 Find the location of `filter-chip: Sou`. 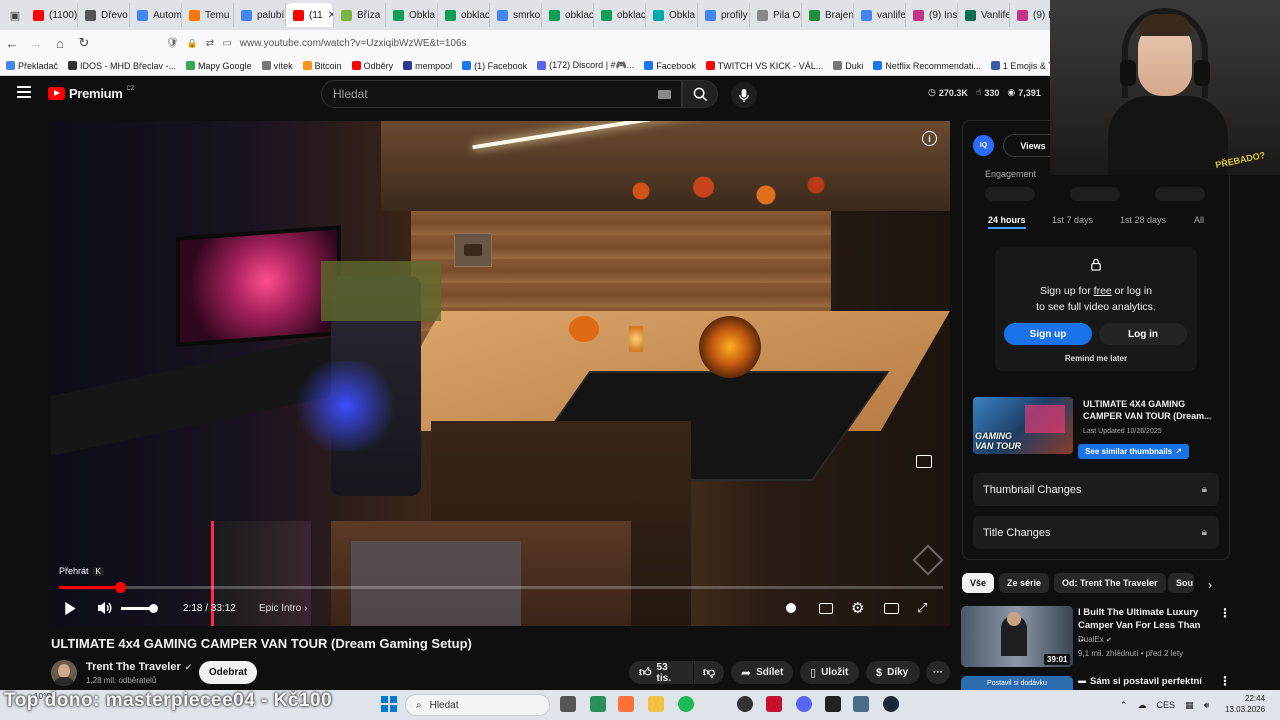

filter-chip: Sou is located at coordinates (1181, 583).